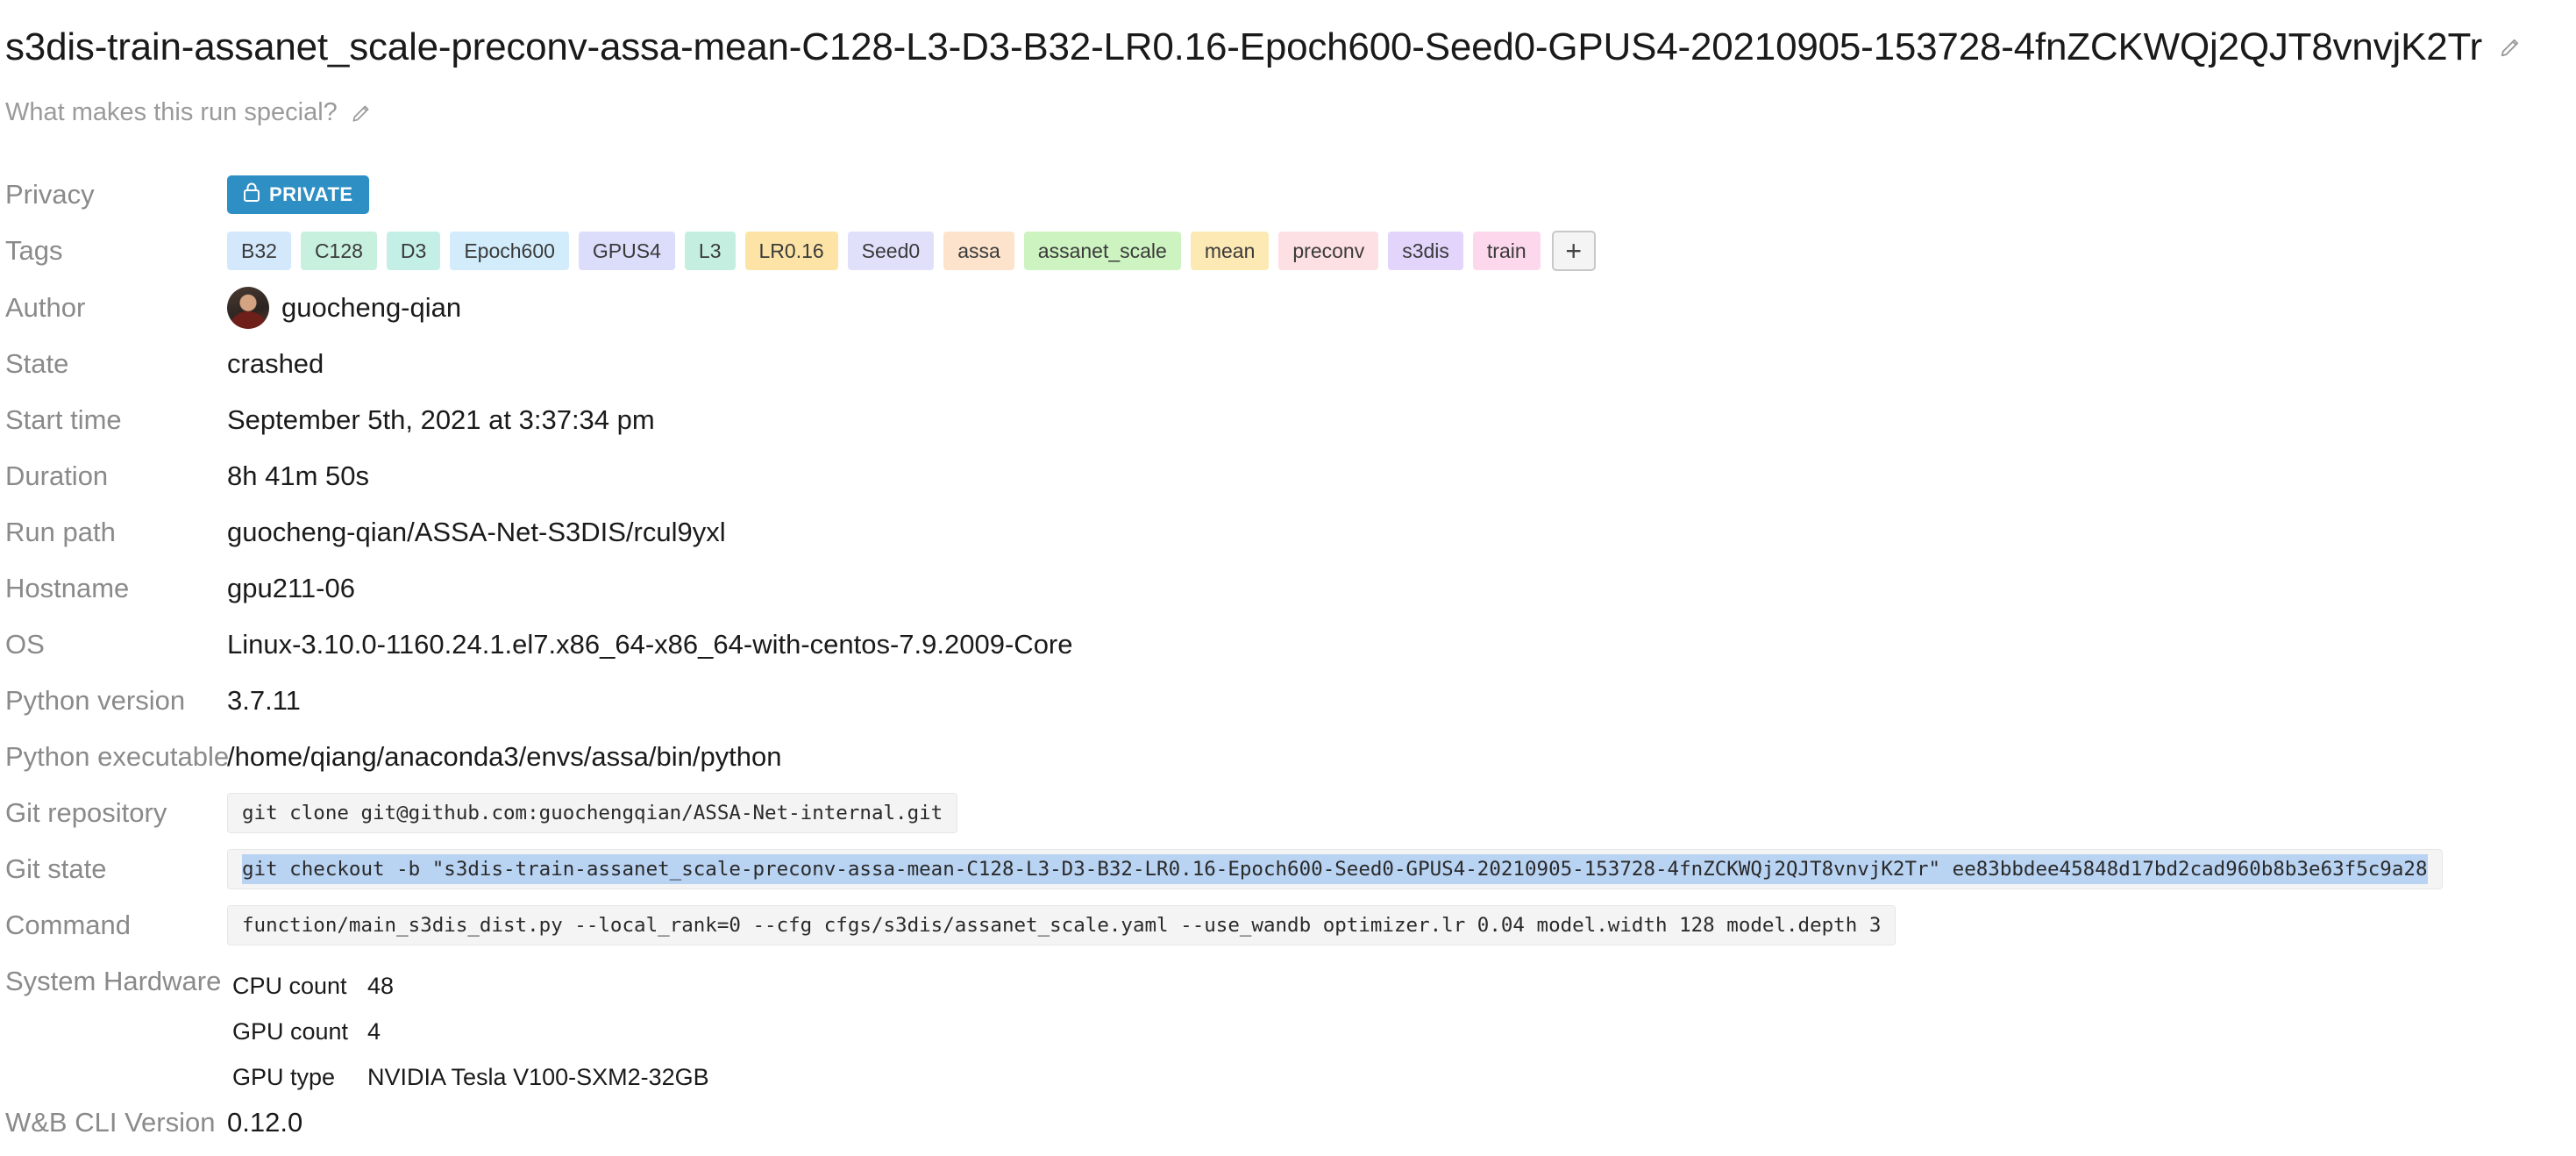 The width and height of the screenshot is (2576, 1156). Describe the element at coordinates (117, 756) in the screenshot. I see `python-executable-label: Python executable` at that location.